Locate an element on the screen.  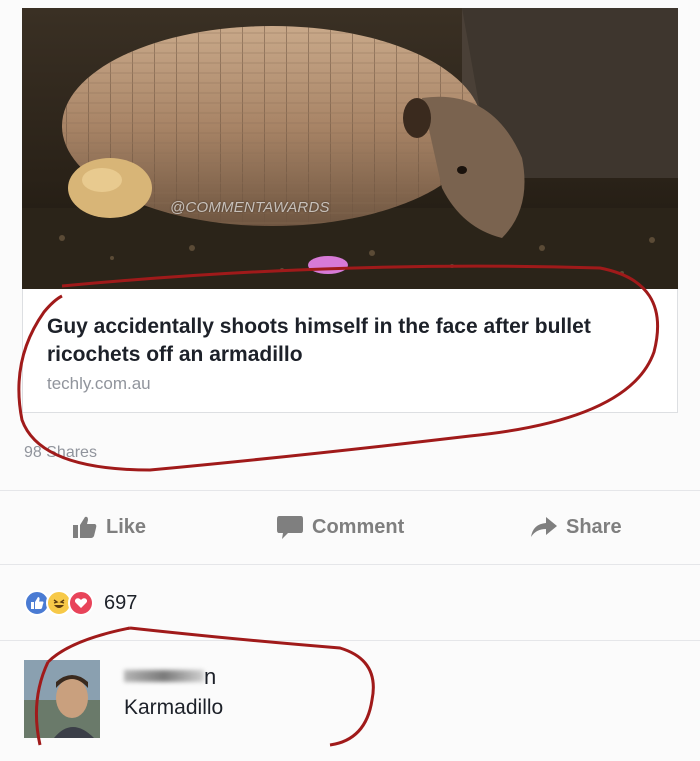
link-domain: techly.com.au is located at coordinates (99, 383).